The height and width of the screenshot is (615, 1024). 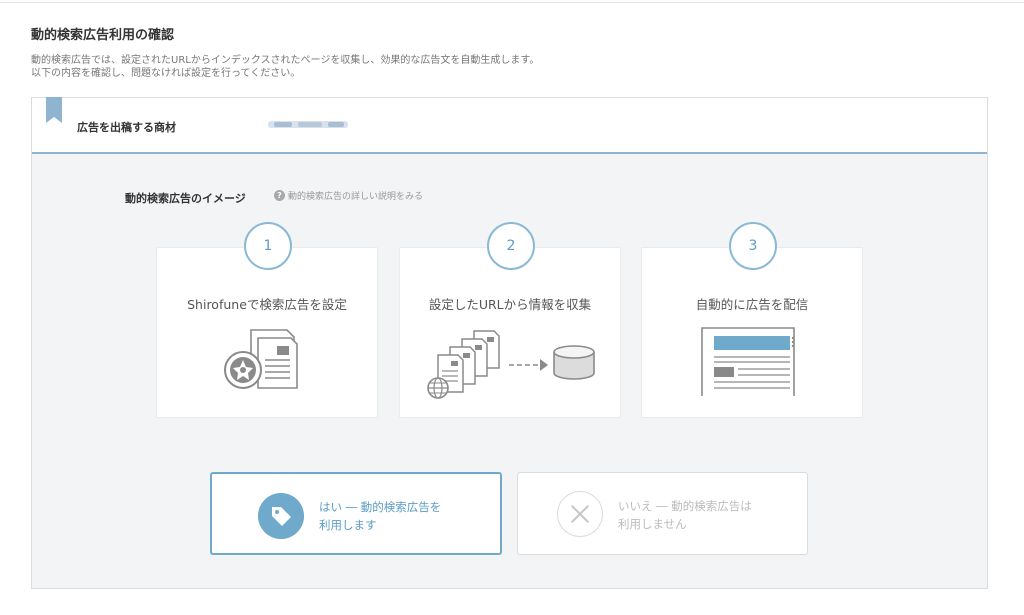 What do you see at coordinates (652, 524) in the screenshot?
I see `no-button-line-2: 利用しません` at bounding box center [652, 524].